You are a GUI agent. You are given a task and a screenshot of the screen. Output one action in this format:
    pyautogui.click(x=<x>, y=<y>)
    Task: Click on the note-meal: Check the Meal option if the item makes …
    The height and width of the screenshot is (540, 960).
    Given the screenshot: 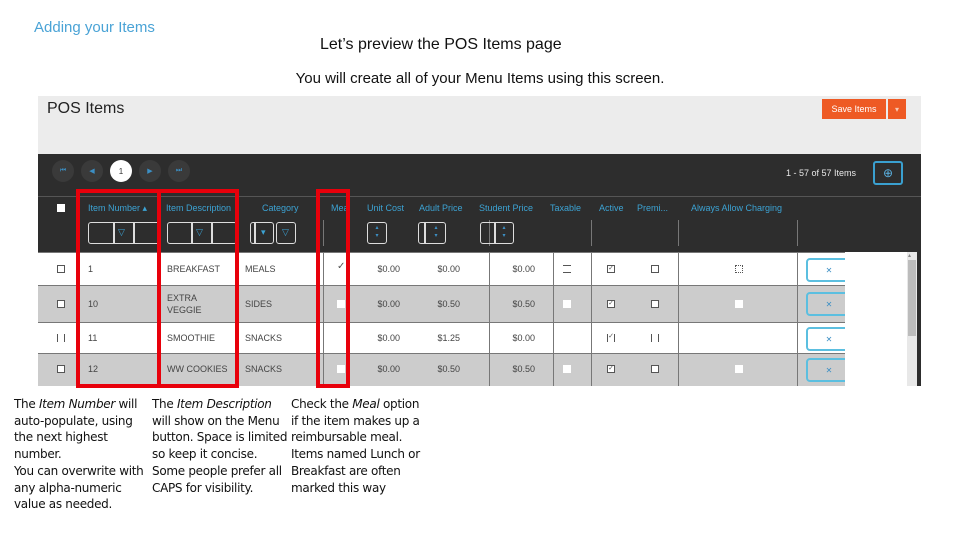 What is the action you would take?
    pyautogui.click(x=358, y=446)
    